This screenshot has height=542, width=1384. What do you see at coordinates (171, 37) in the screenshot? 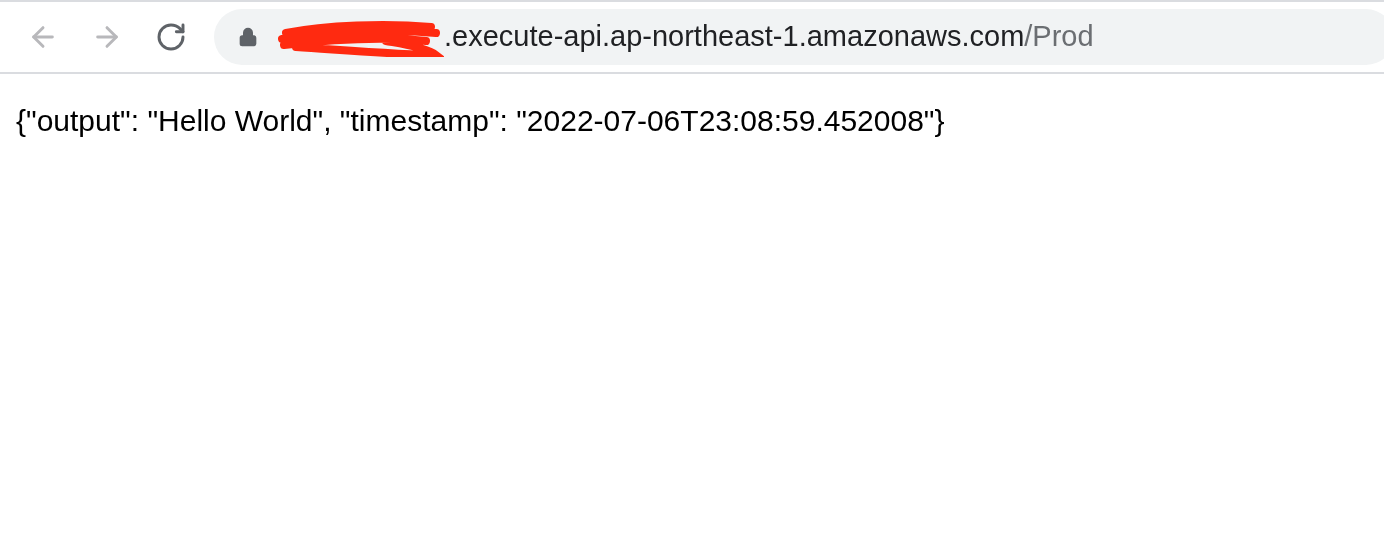
I see `reload-icon` at bounding box center [171, 37].